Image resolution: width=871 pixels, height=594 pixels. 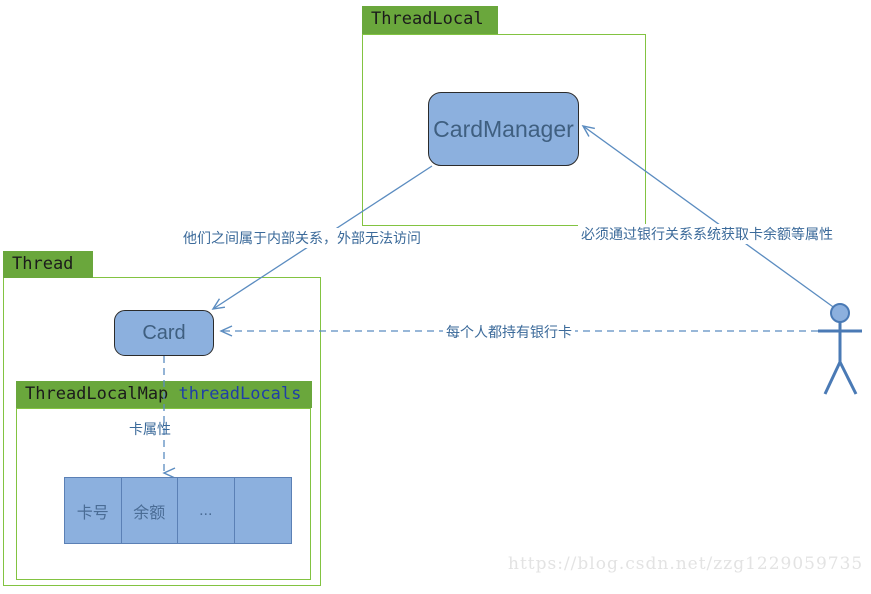 I want to click on table-cell: 余额, so click(x=150, y=510).